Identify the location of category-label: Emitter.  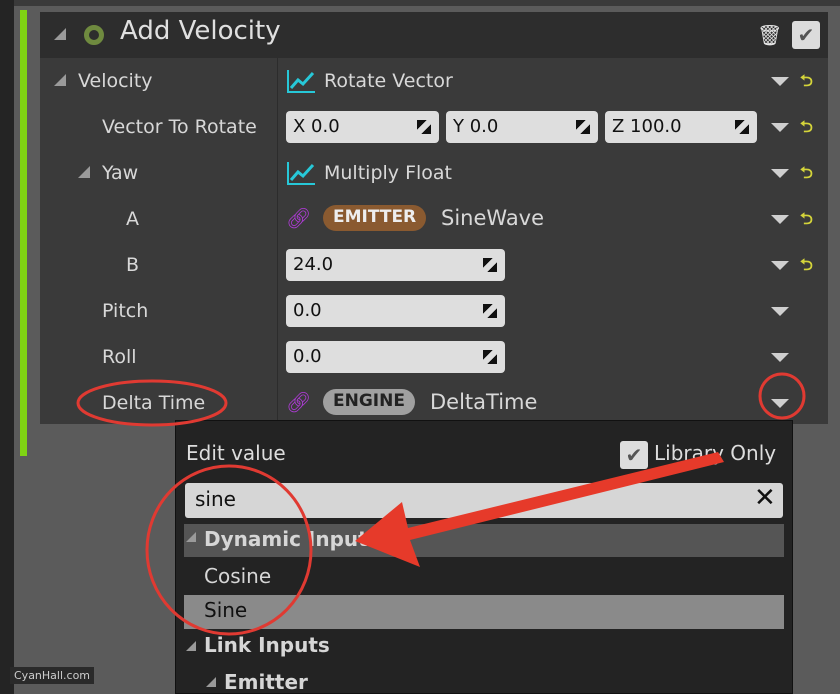
(266, 682).